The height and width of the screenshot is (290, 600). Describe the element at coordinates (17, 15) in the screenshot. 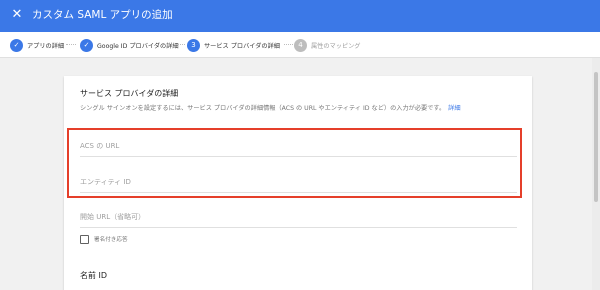

I see `close-icon: ✕` at that location.